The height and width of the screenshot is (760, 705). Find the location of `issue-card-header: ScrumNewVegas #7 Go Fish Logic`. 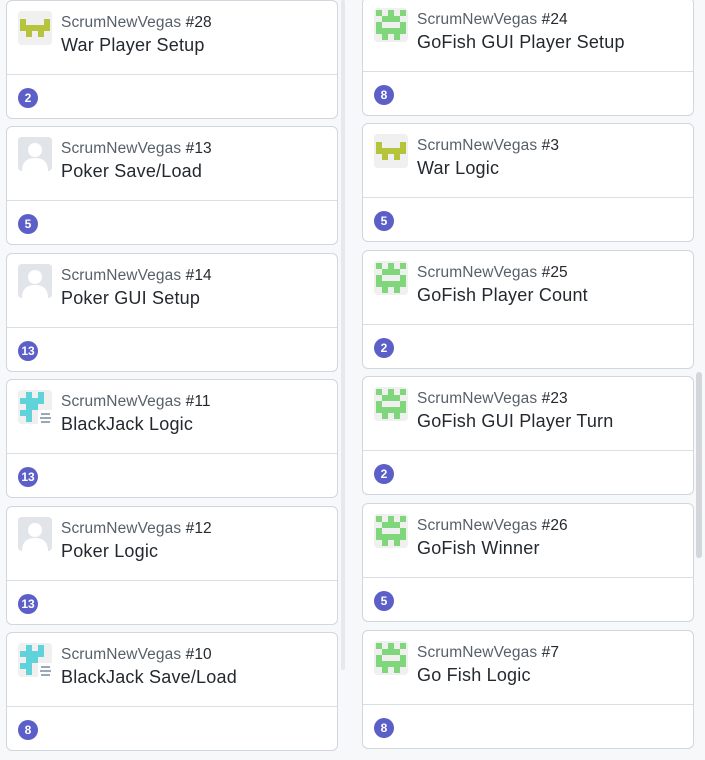

issue-card-header: ScrumNewVegas #7 Go Fish Logic is located at coordinates (528, 668).